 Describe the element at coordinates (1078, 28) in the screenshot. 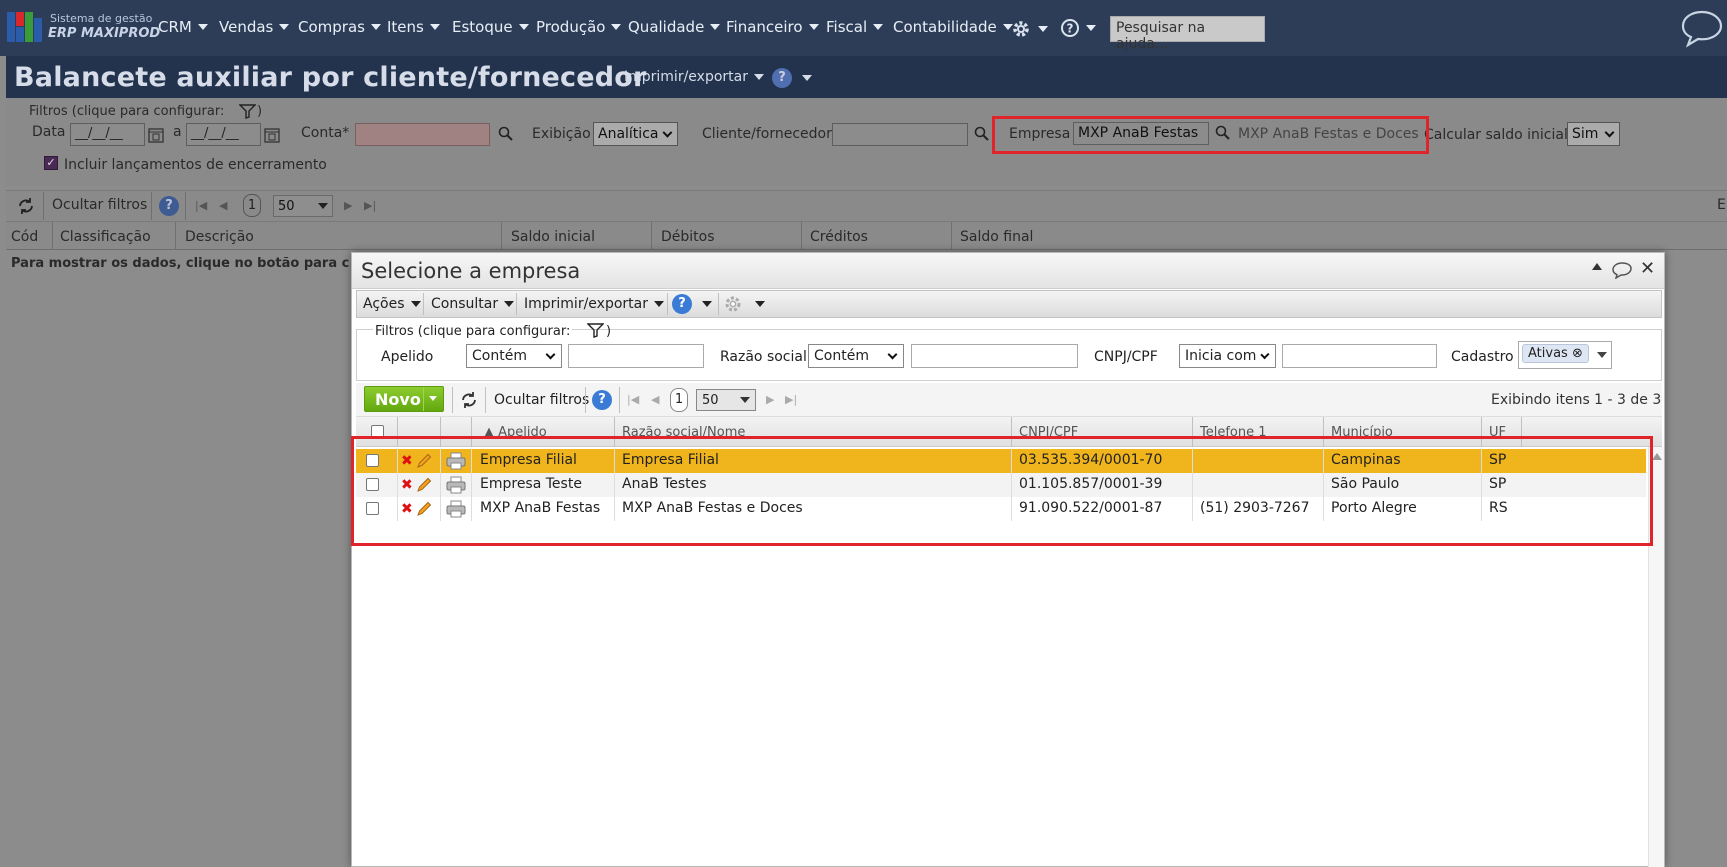

I see `help-menu: ?` at that location.